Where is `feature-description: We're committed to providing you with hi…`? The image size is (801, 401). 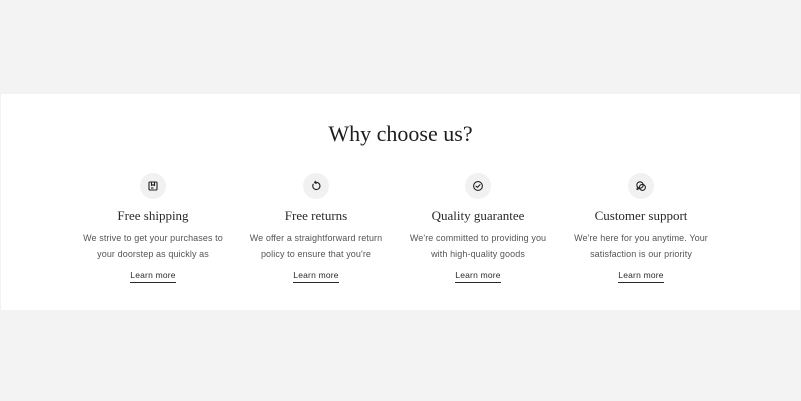
feature-description: We're committed to providing you with hi… is located at coordinates (478, 246).